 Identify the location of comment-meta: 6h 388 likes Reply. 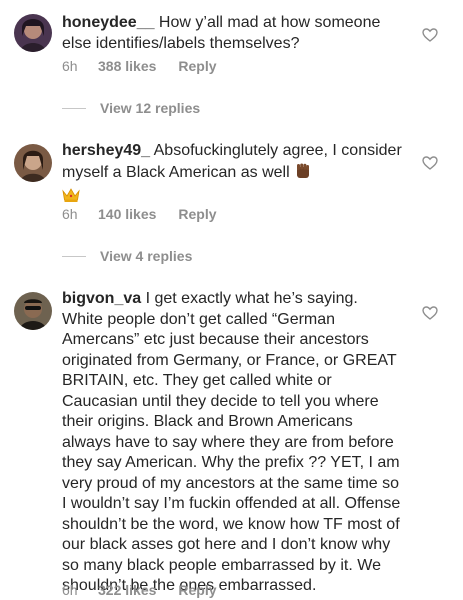
(139, 66).